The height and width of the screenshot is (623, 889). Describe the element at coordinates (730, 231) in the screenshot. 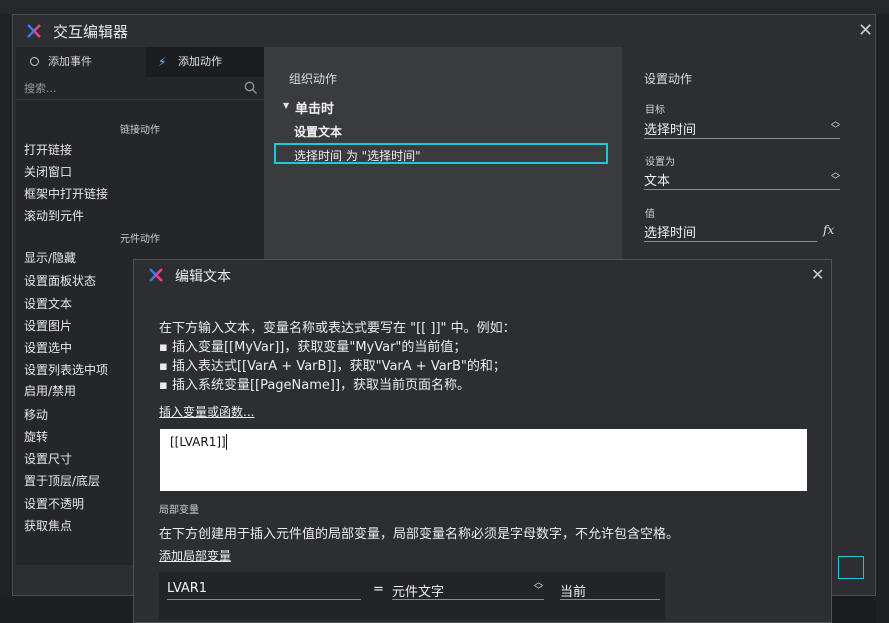

I see `value-input: 选择时间` at that location.